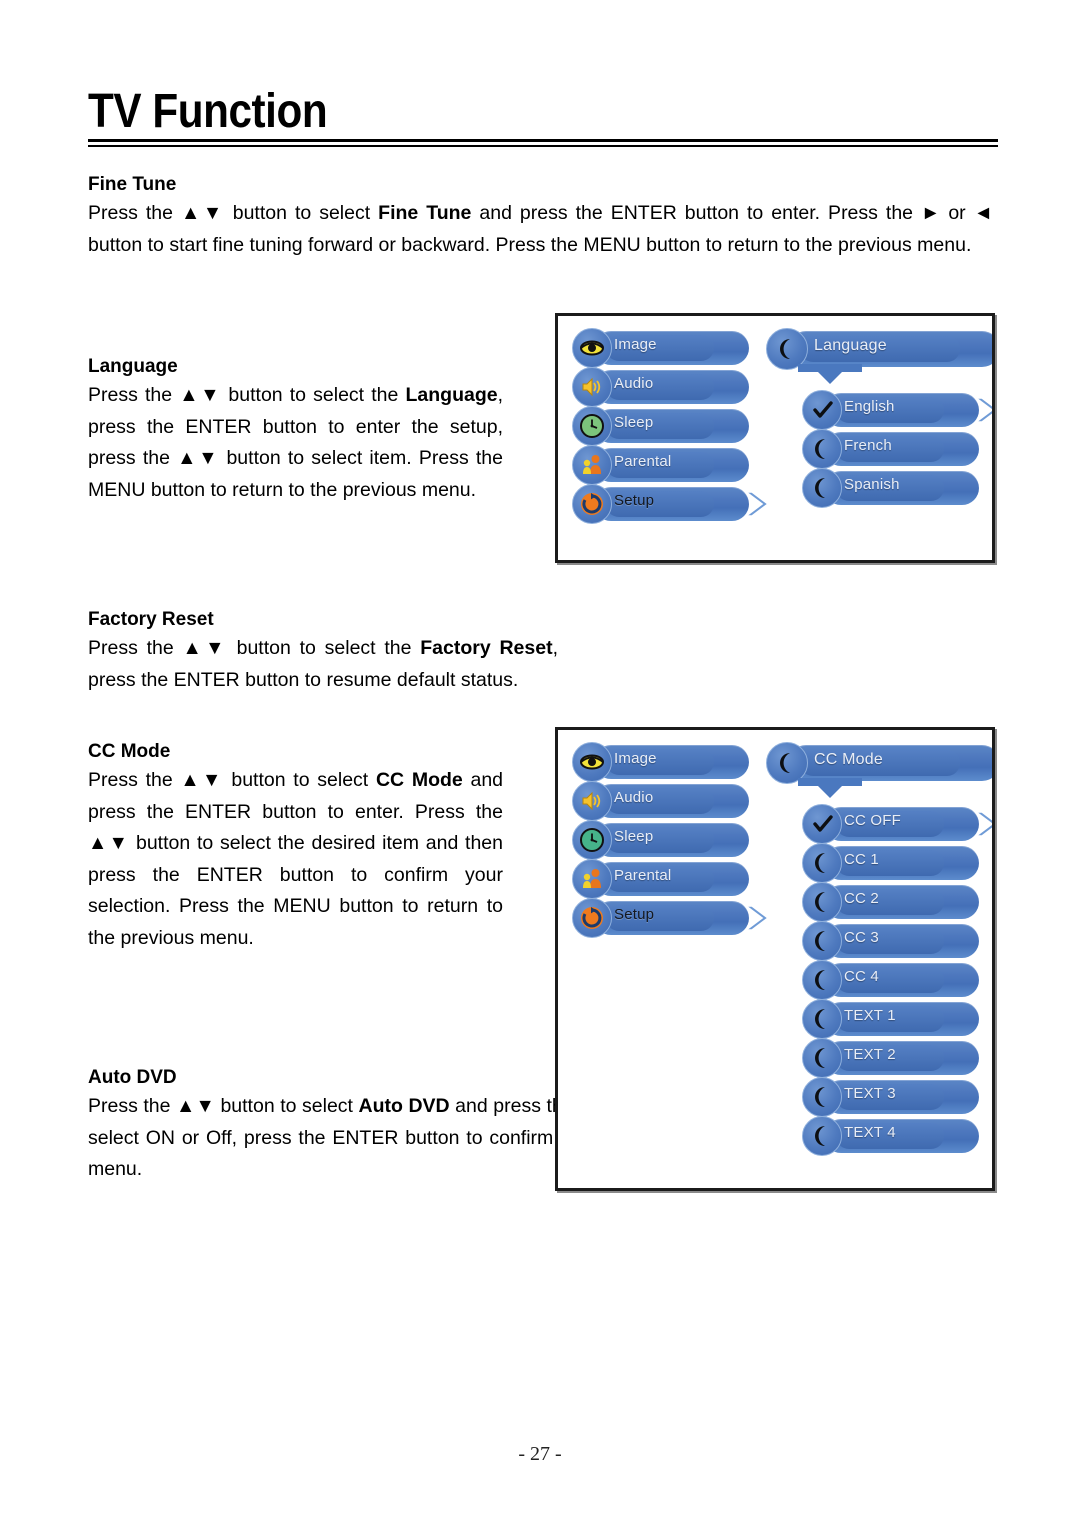  What do you see at coordinates (957, 213) in the screenshot?
I see `text-run: or` at bounding box center [957, 213].